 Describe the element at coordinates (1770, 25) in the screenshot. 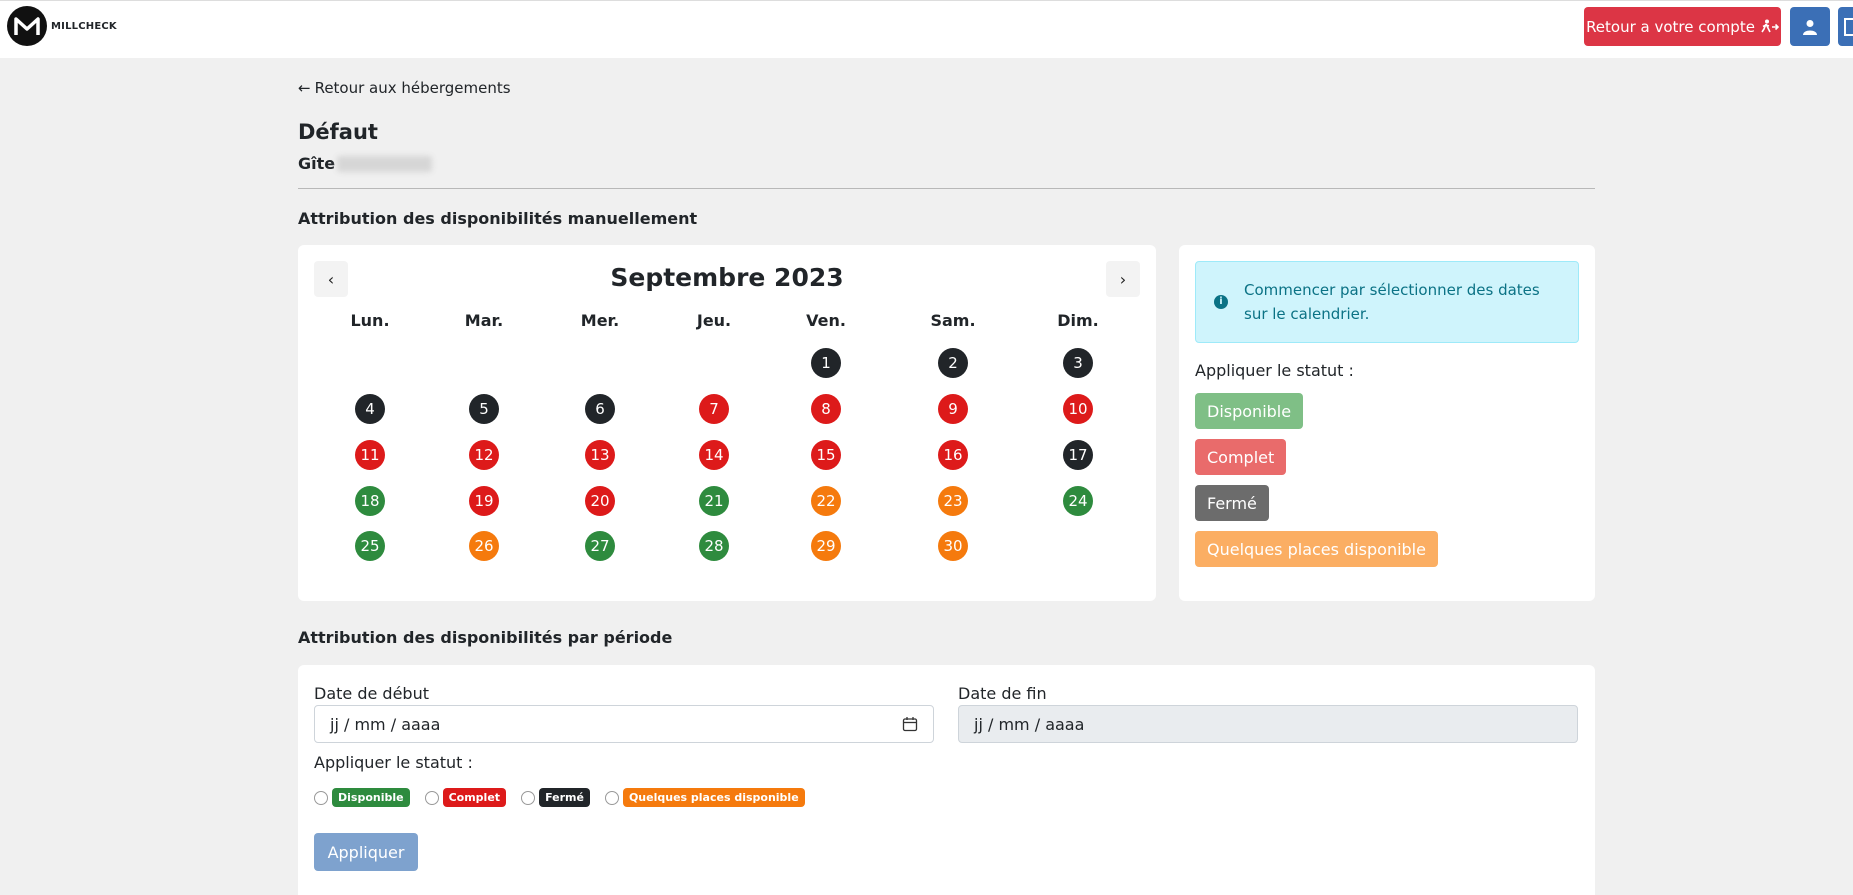

I see `walking-exit-icon` at that location.